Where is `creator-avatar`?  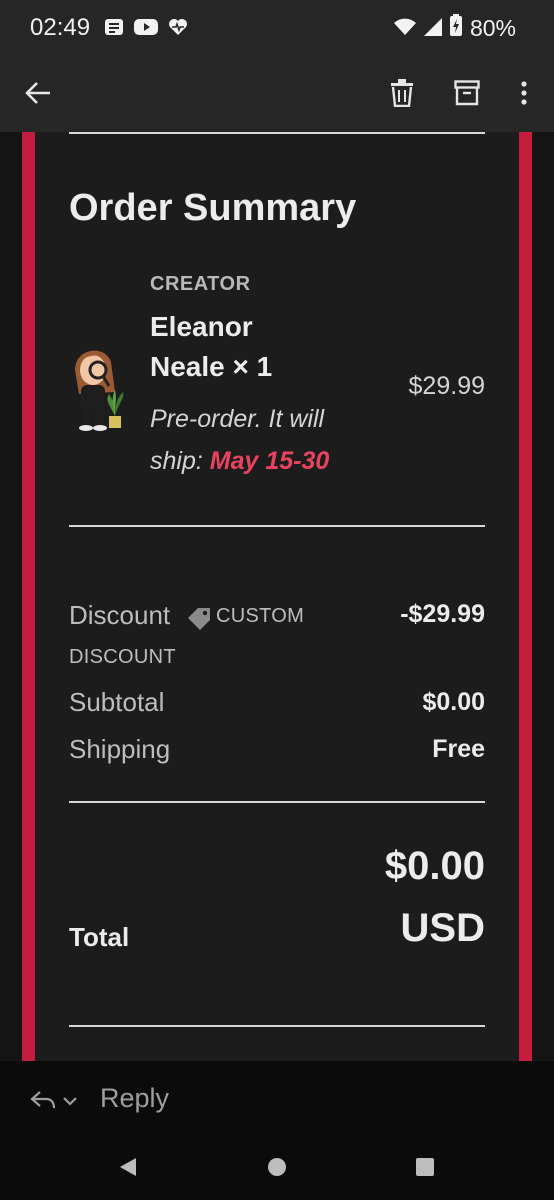
creator-avatar is located at coordinates (97, 386).